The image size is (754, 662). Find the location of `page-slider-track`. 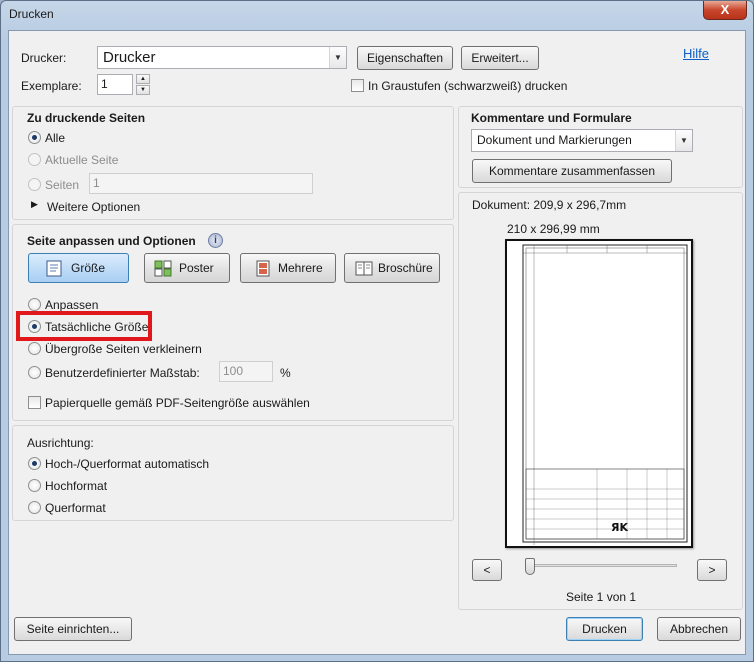

page-slider-track is located at coordinates (602, 565).